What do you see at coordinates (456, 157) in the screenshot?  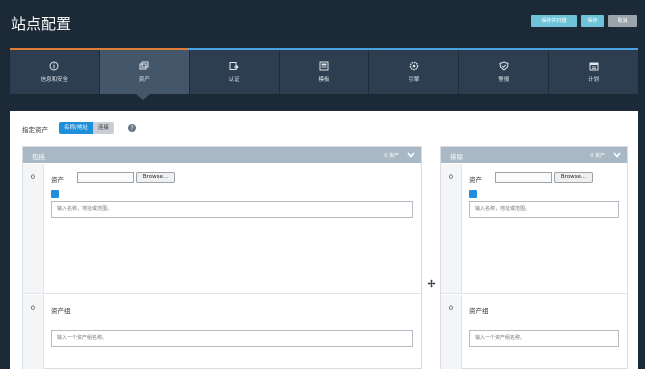 I see `exclude-title: 排除` at bounding box center [456, 157].